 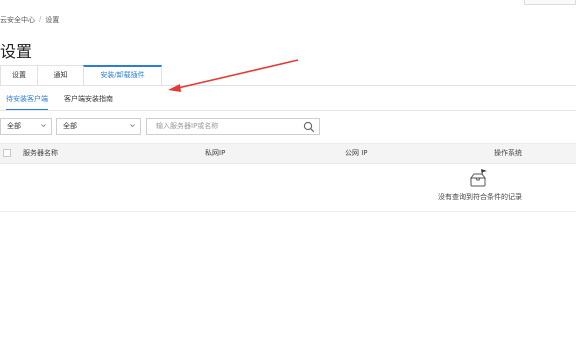 What do you see at coordinates (52, 20) in the screenshot?
I see `breadcrumb-current: 设置` at bounding box center [52, 20].